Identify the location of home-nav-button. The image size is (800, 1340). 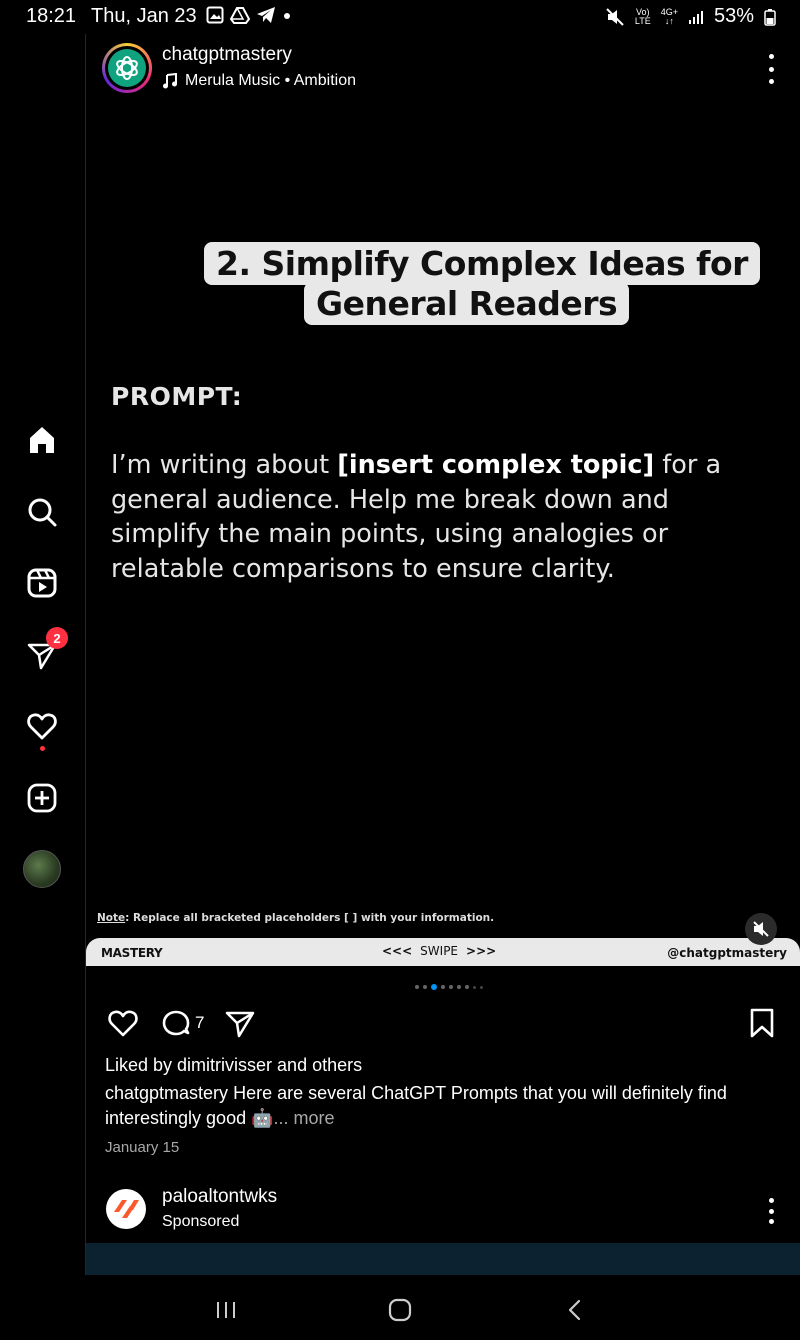
(400, 1310).